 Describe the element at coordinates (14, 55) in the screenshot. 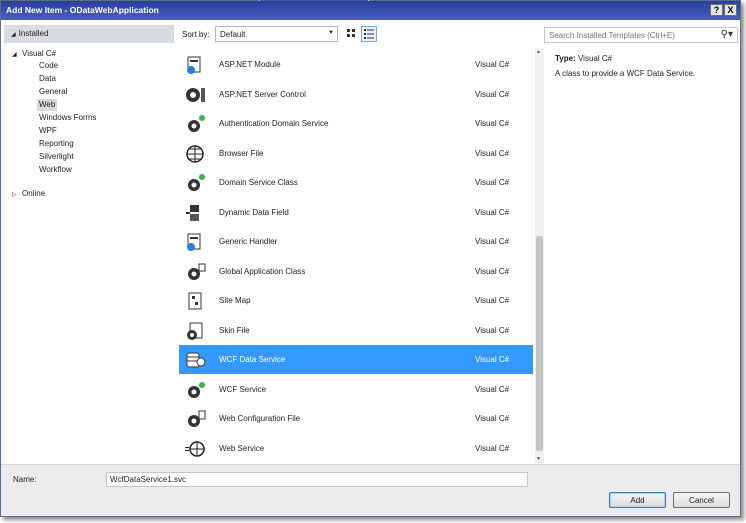

I see `expanded-arrow-icon: ◢` at that location.